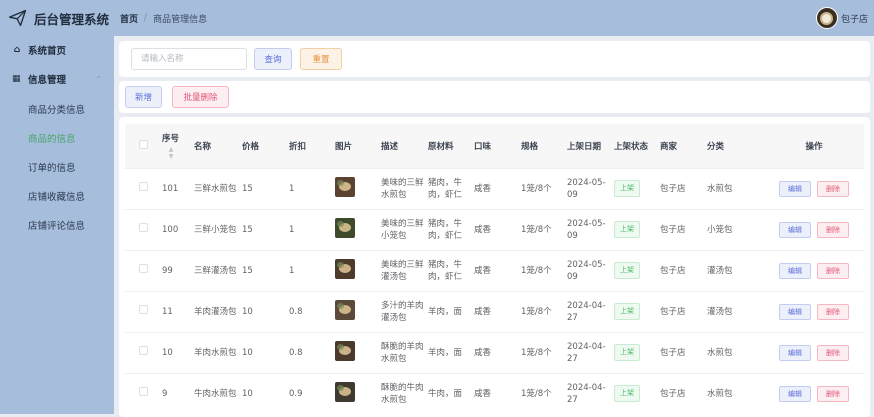 This screenshot has height=417, width=874. Describe the element at coordinates (720, 311) in the screenshot. I see `cell-category: 灌汤包` at that location.